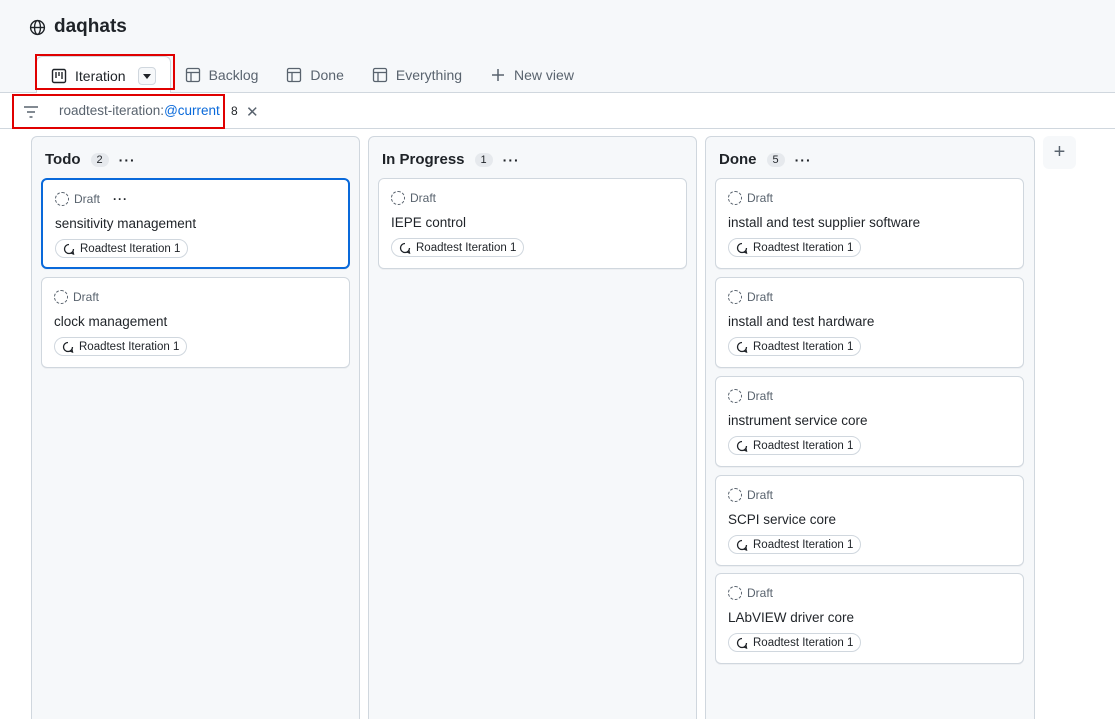 The image size is (1115, 719). Describe the element at coordinates (483, 159) in the screenshot. I see `column-count: 1` at that location.